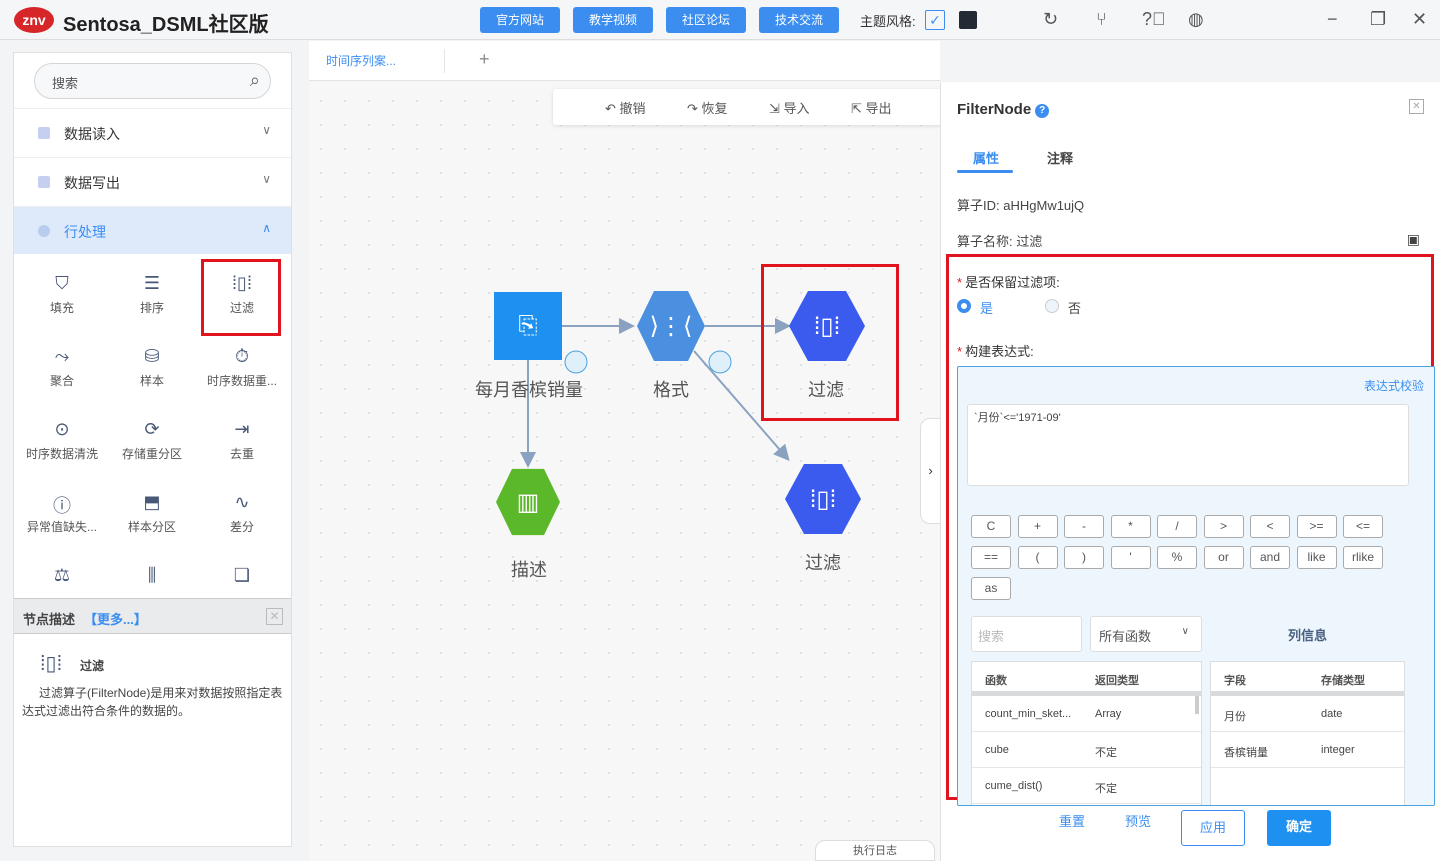 The width and height of the screenshot is (1440, 861). What do you see at coordinates (152, 440) in the screenshot?
I see `tool-repartition: ⟳ 存储重分区` at bounding box center [152, 440].